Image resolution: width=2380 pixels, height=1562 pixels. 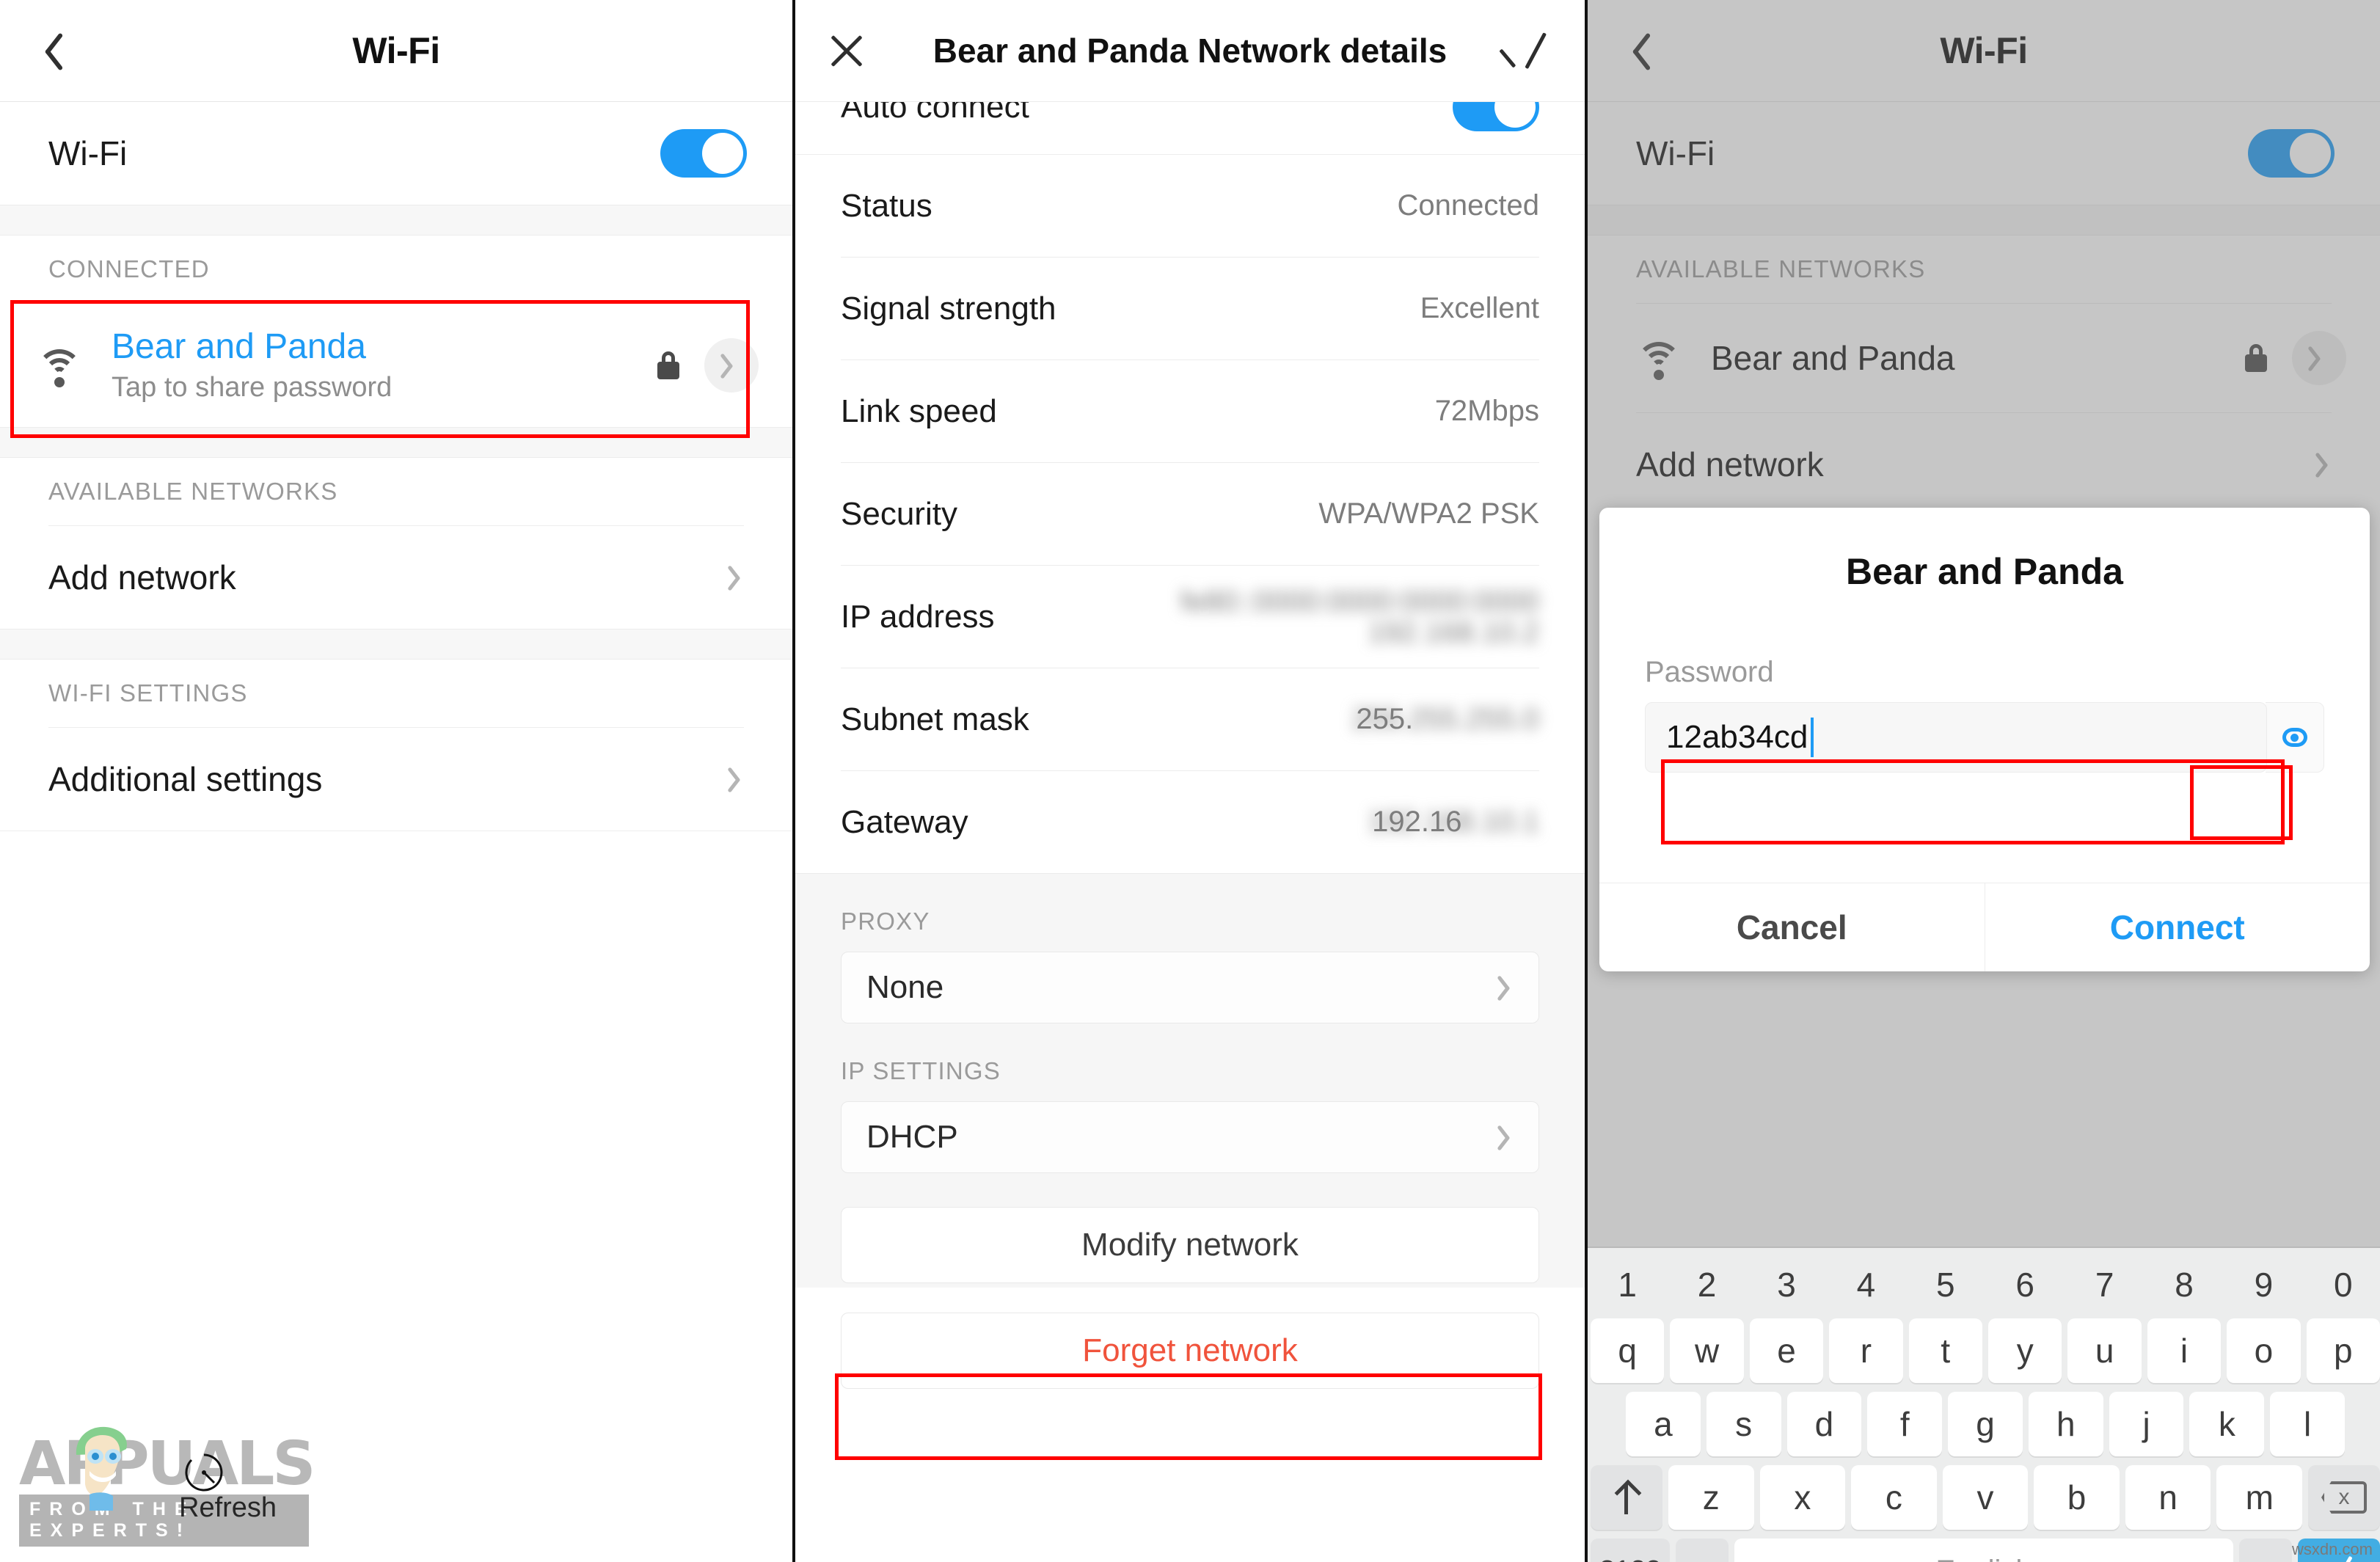 I want to click on refresh-icon, so click(x=204, y=1472).